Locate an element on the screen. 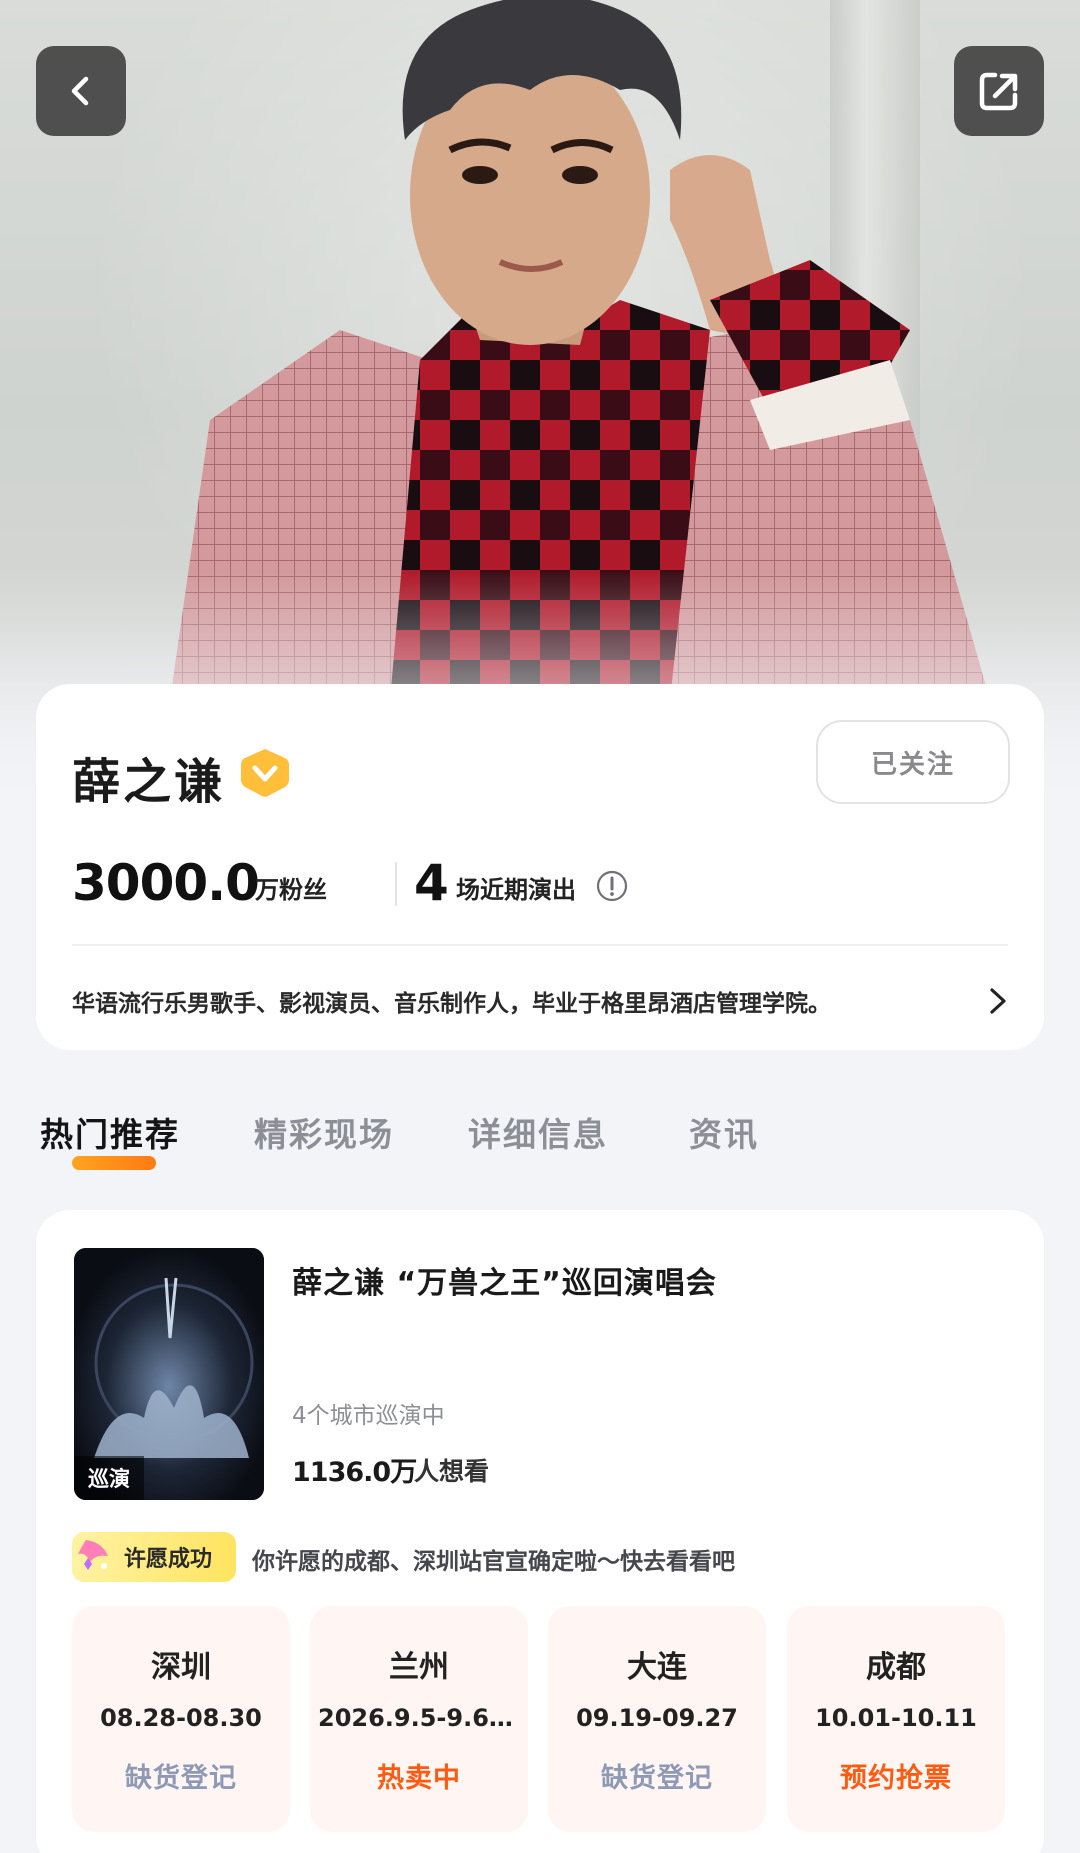 The image size is (1080, 1853). artist-stats: 3000.0 万粉丝 4 场近期演出 is located at coordinates (542, 889).